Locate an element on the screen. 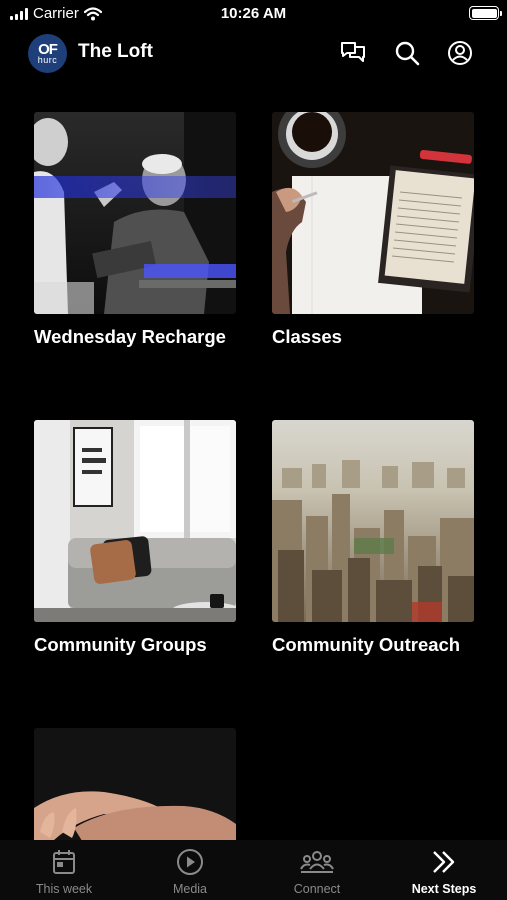 The image size is (507, 900). tab-label: This week is located at coordinates (64, 889).